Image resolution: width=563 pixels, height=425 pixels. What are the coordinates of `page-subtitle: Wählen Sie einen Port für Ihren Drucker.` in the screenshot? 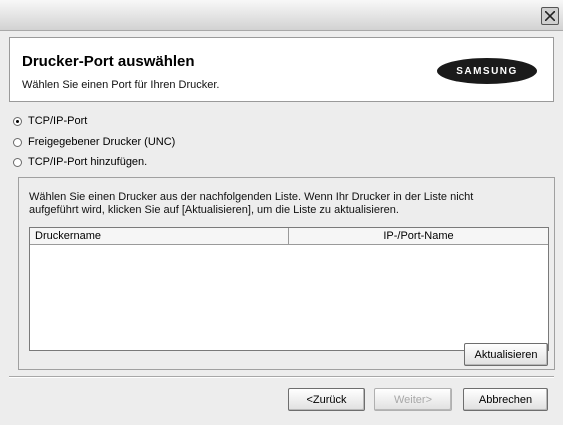 It's located at (121, 85).